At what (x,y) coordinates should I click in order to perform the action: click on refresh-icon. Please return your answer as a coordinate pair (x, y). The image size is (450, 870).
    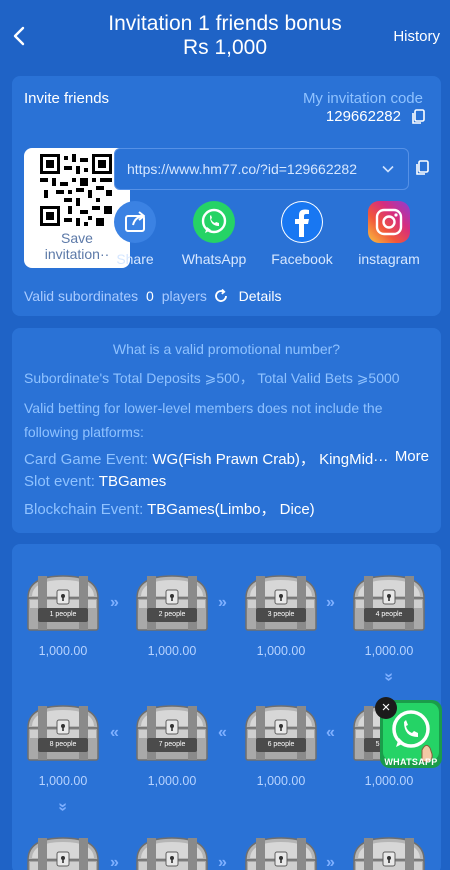
    Looking at the image, I should click on (221, 296).